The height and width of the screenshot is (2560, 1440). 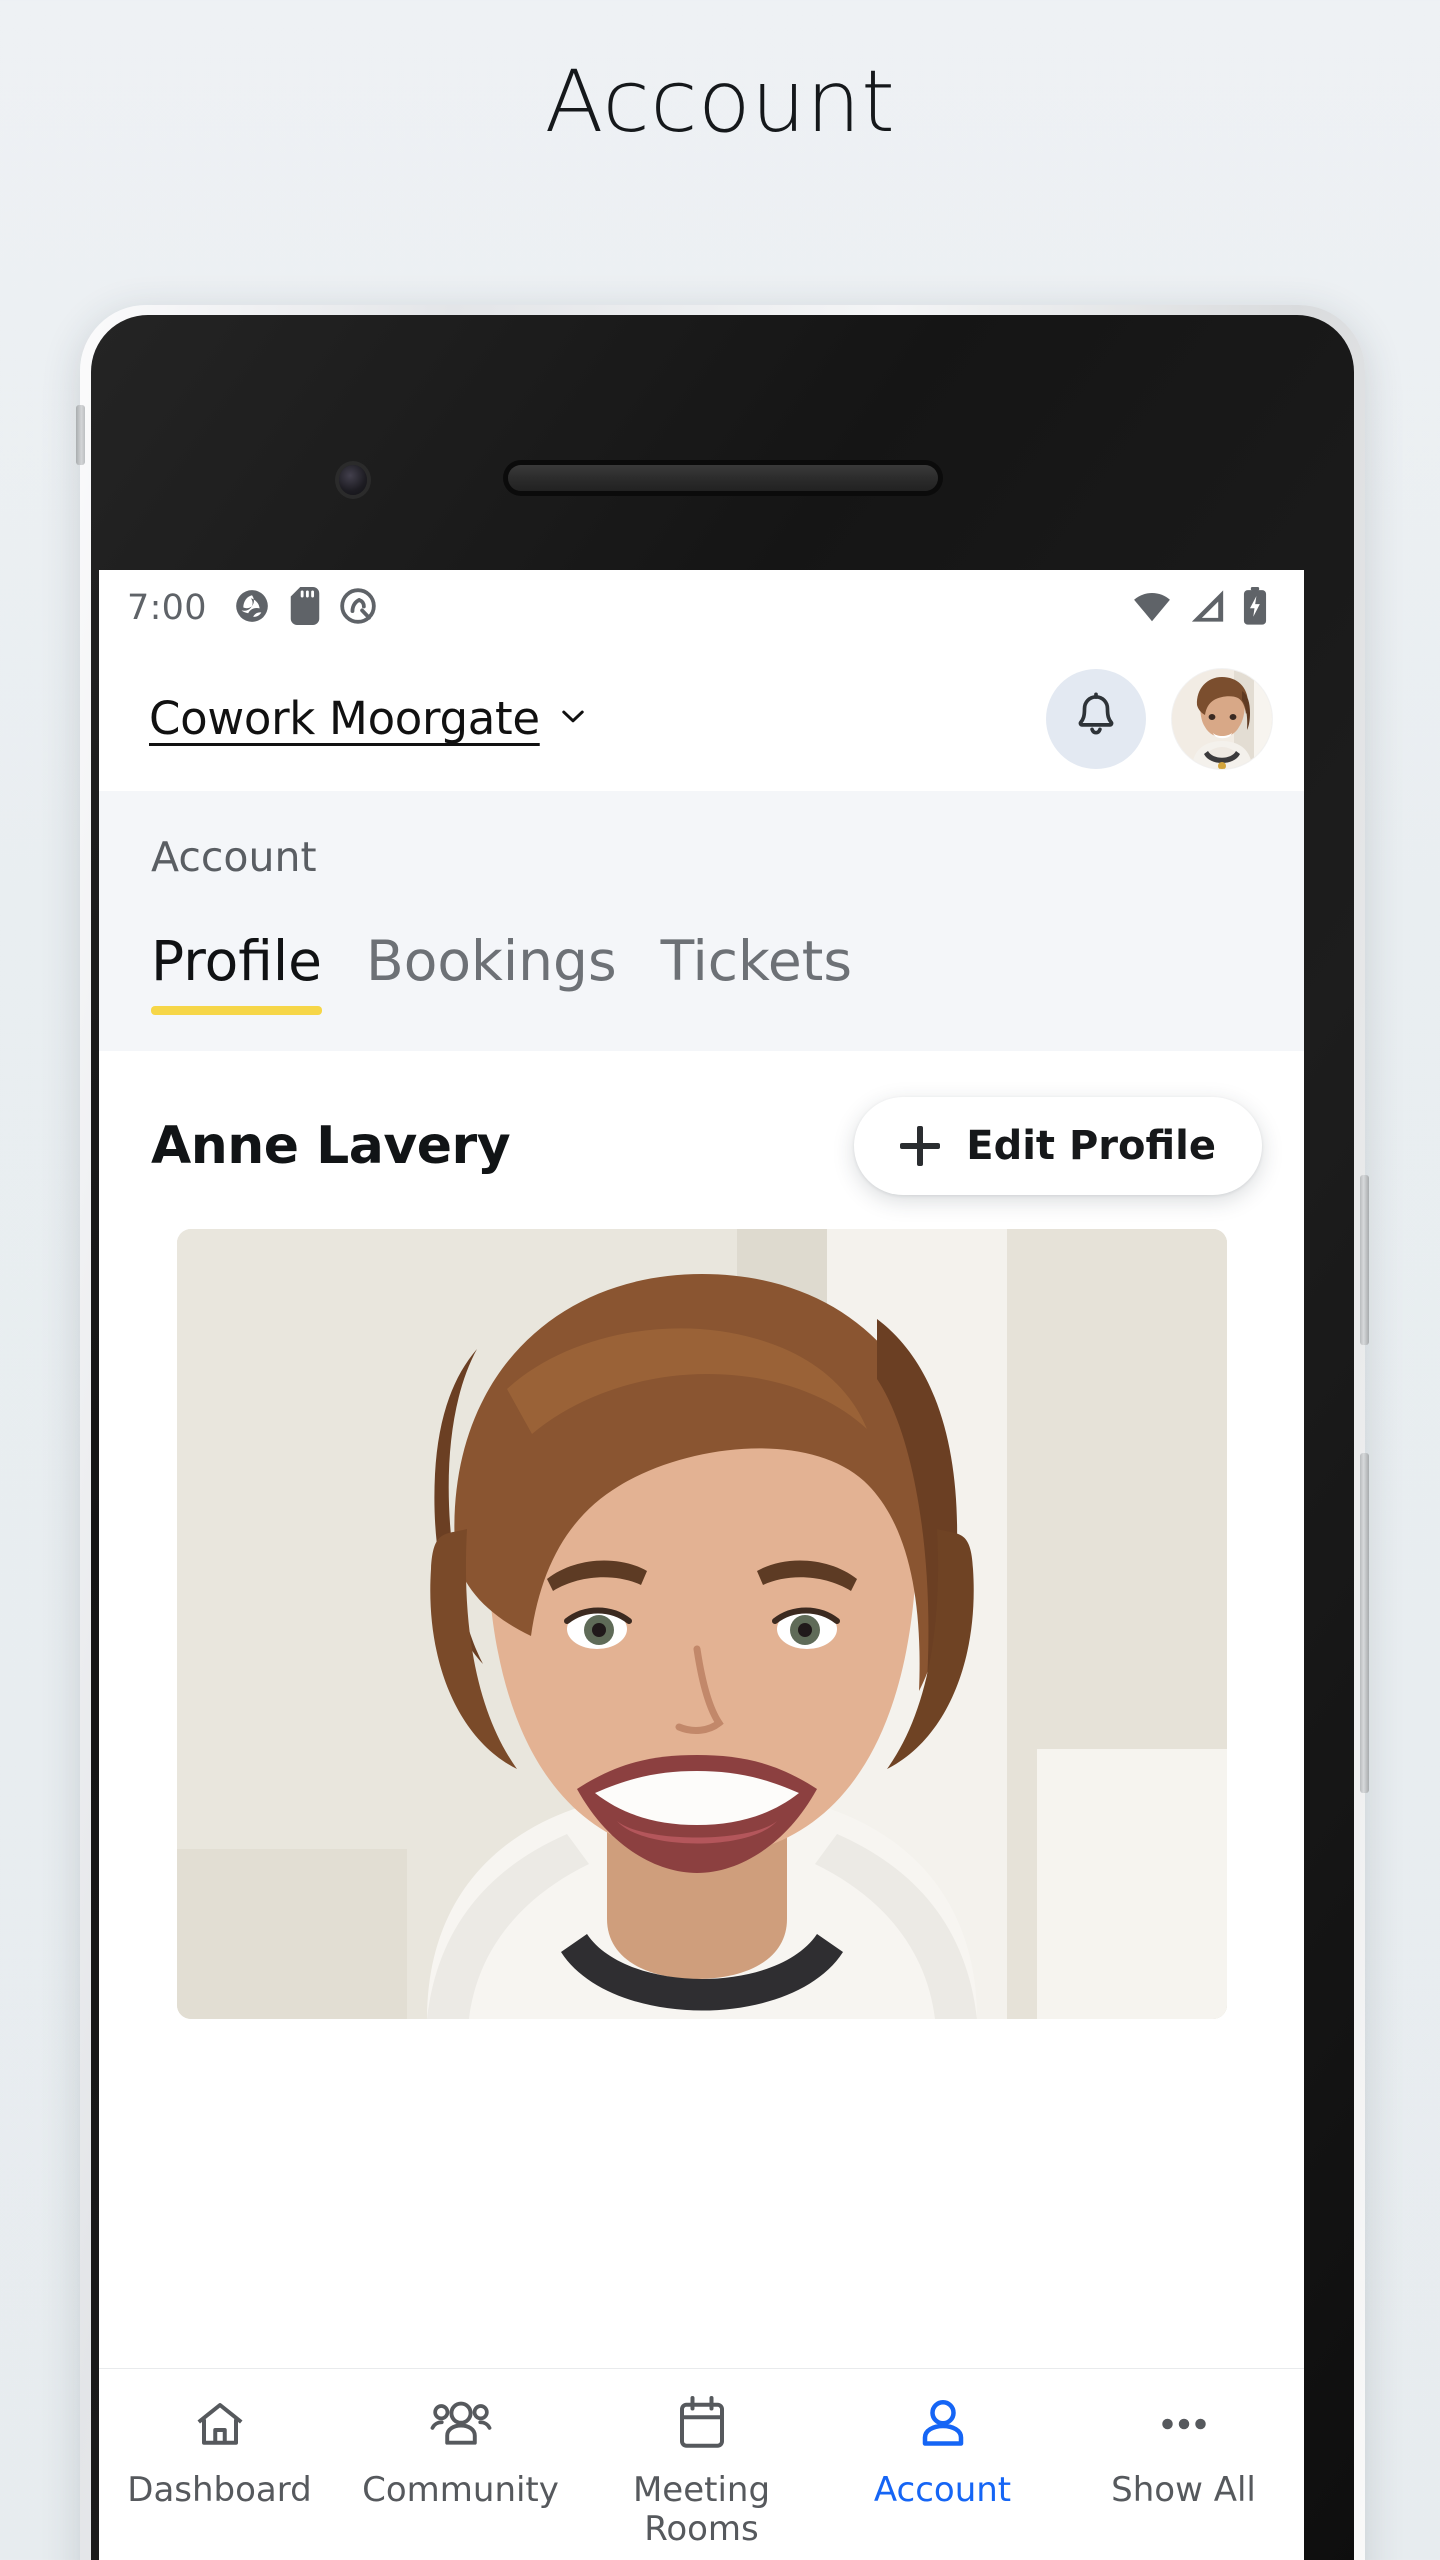 What do you see at coordinates (80, 435) in the screenshot?
I see `phone-left-button` at bounding box center [80, 435].